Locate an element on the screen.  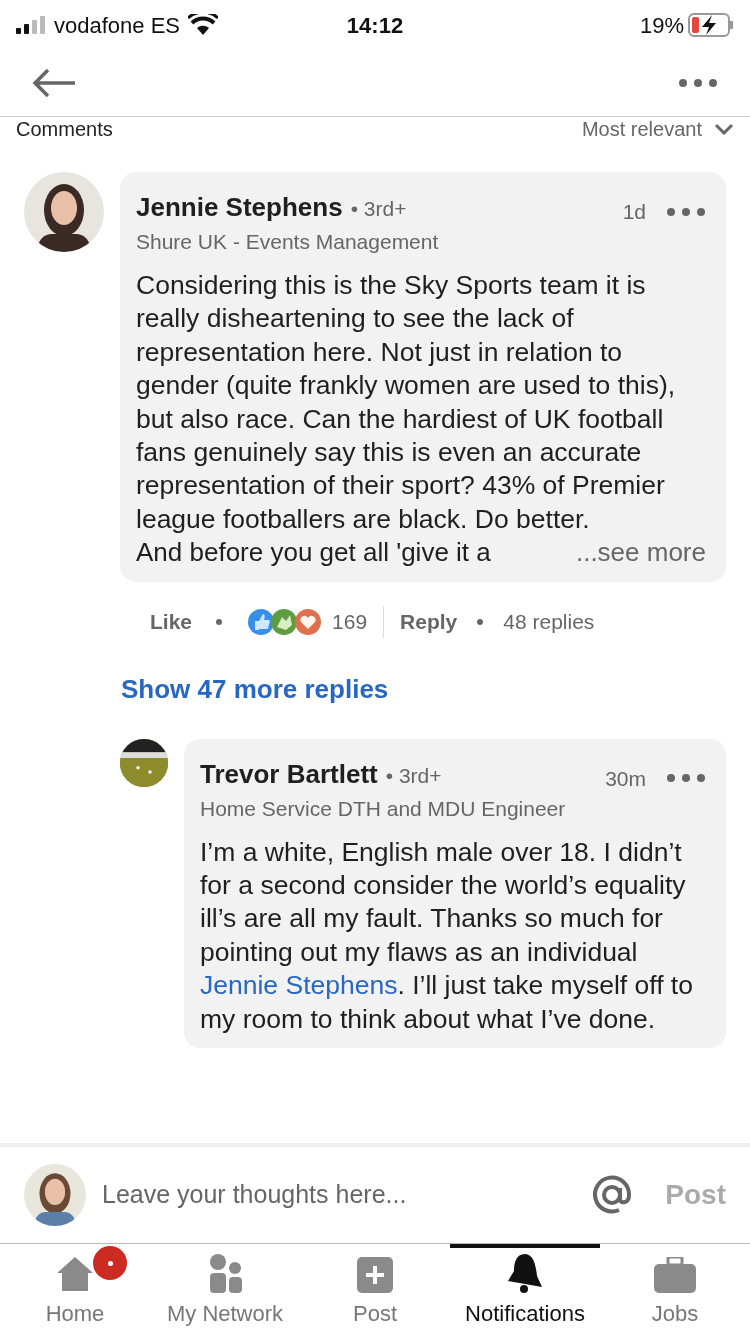
author-headline: Home Service DTH and MDU Engineer is located at coordinates (383, 808).